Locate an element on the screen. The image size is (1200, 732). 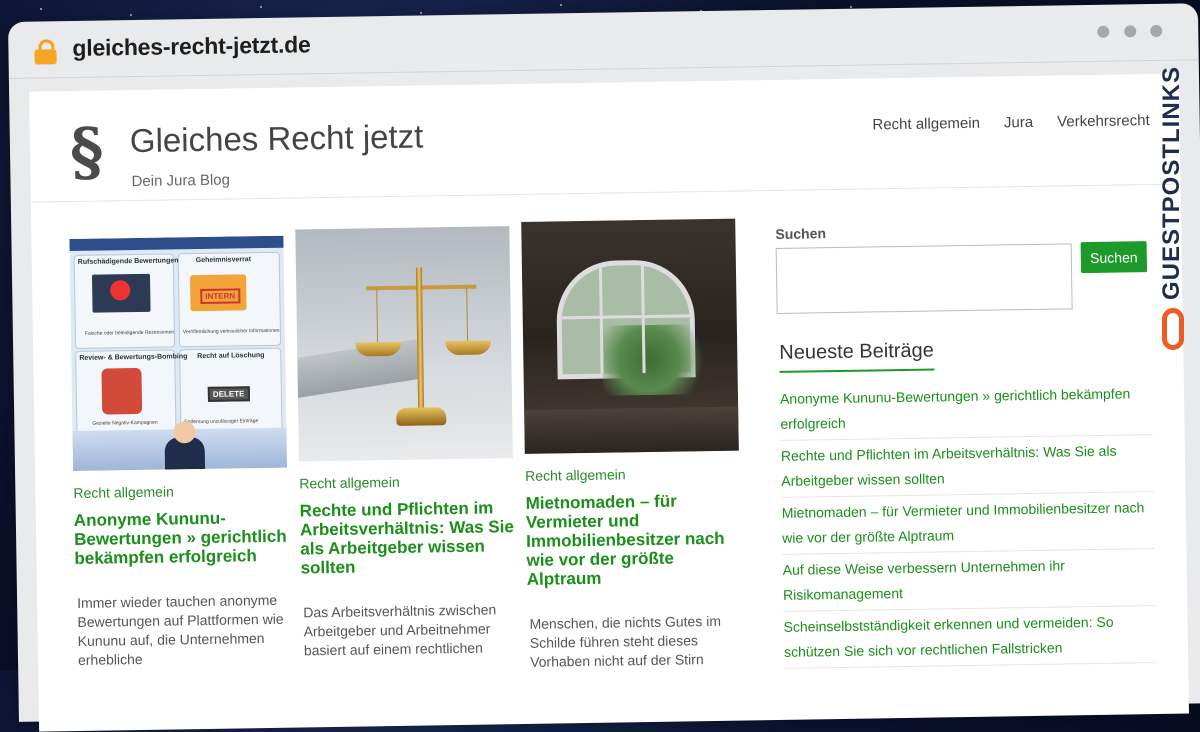
link-chain-icon is located at coordinates (1173, 329).